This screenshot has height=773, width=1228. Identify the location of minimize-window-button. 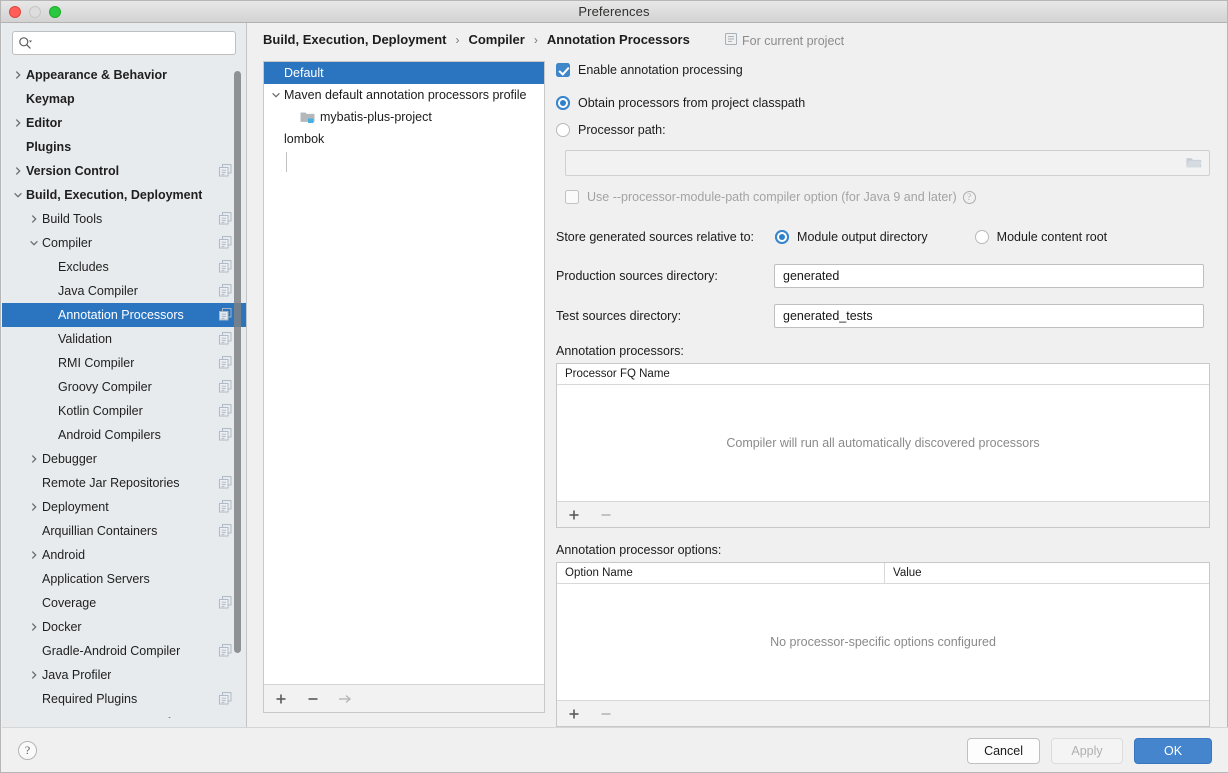
(35, 12).